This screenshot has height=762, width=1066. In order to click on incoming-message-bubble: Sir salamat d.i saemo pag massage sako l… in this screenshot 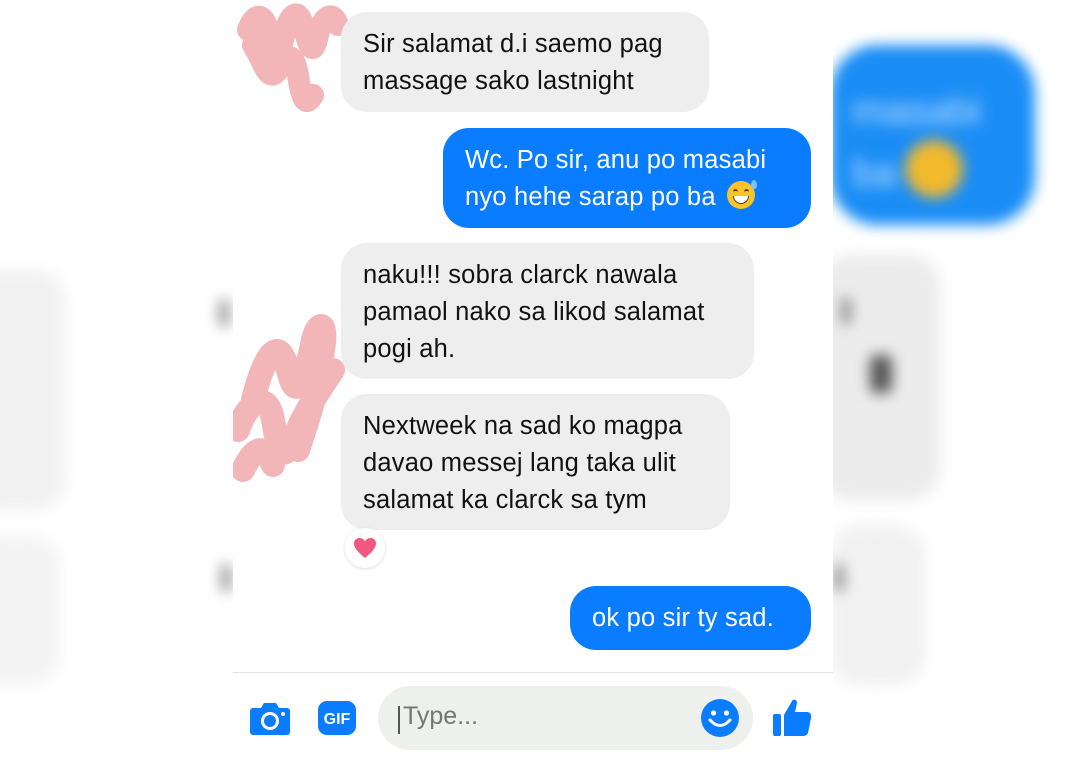, I will do `click(525, 62)`.